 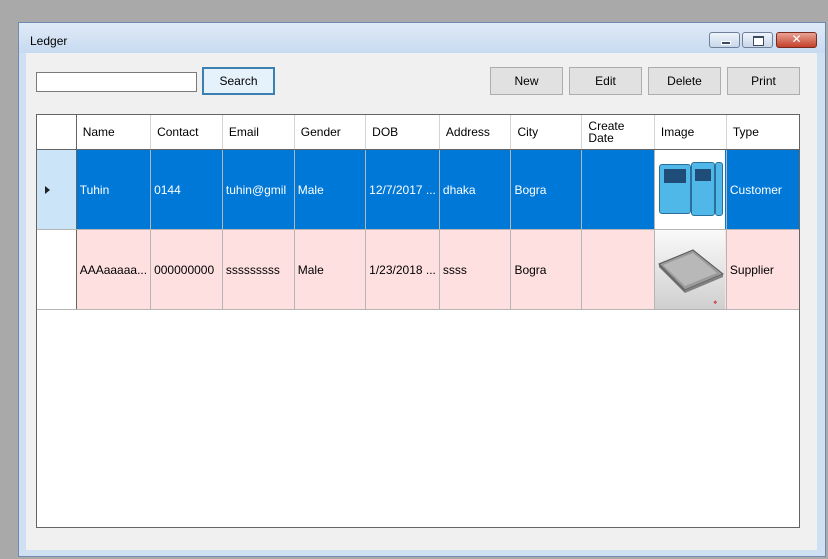 I want to click on column-header-create-date: Create Date, so click(x=618, y=132).